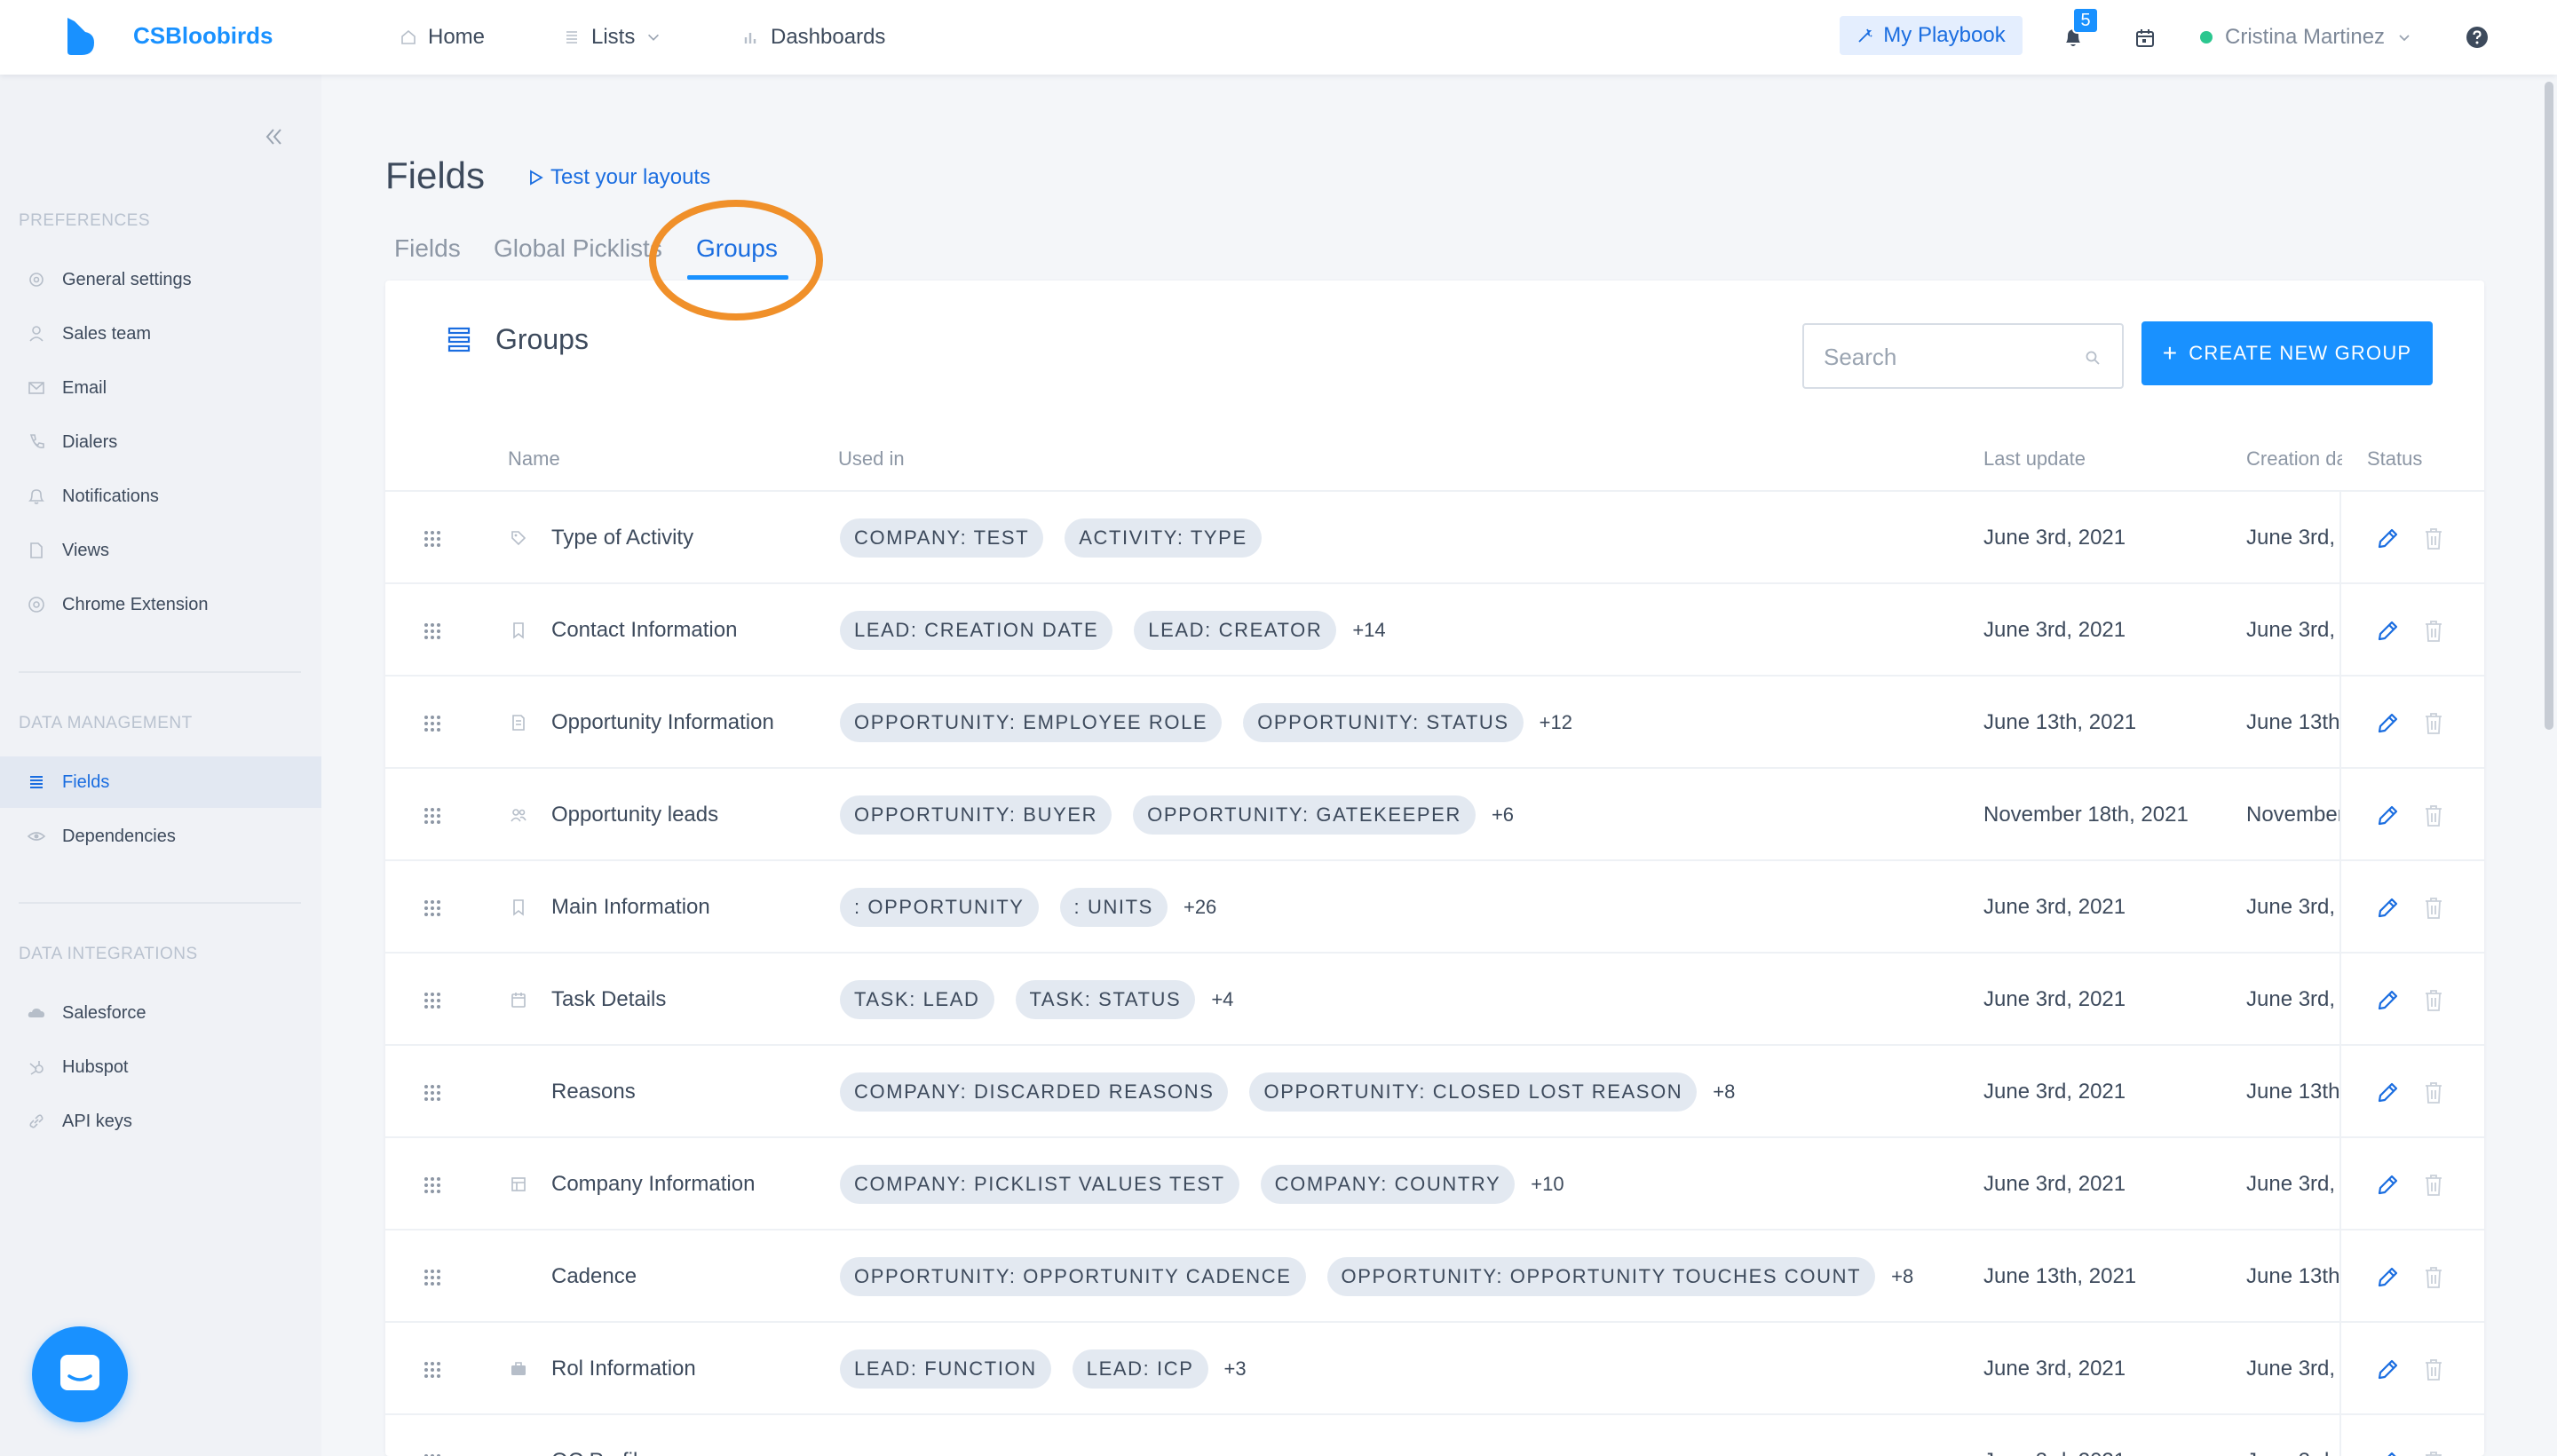 This screenshot has height=1456, width=2557. I want to click on used-in-tag: : UNITS, so click(1113, 907).